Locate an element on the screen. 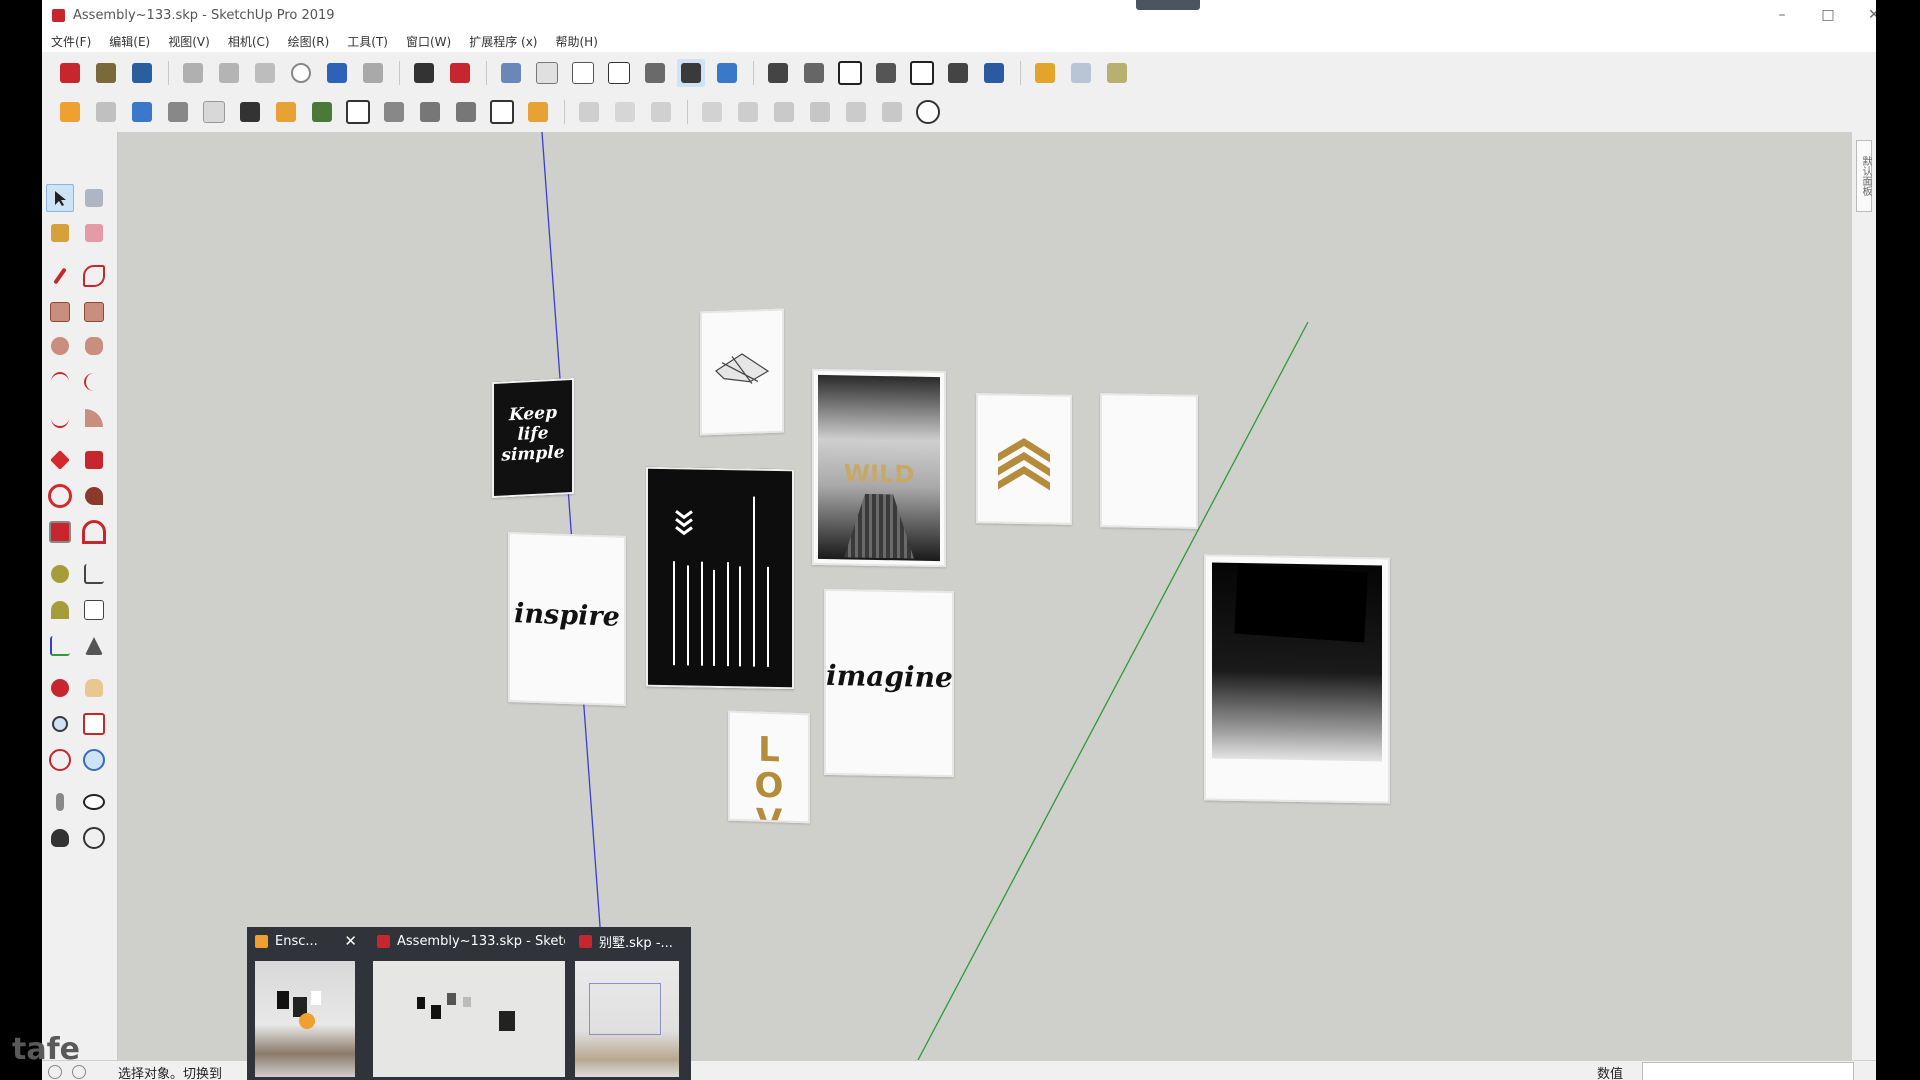 The width and height of the screenshot is (1920, 1080). zoom-tool is located at coordinates (60, 724).